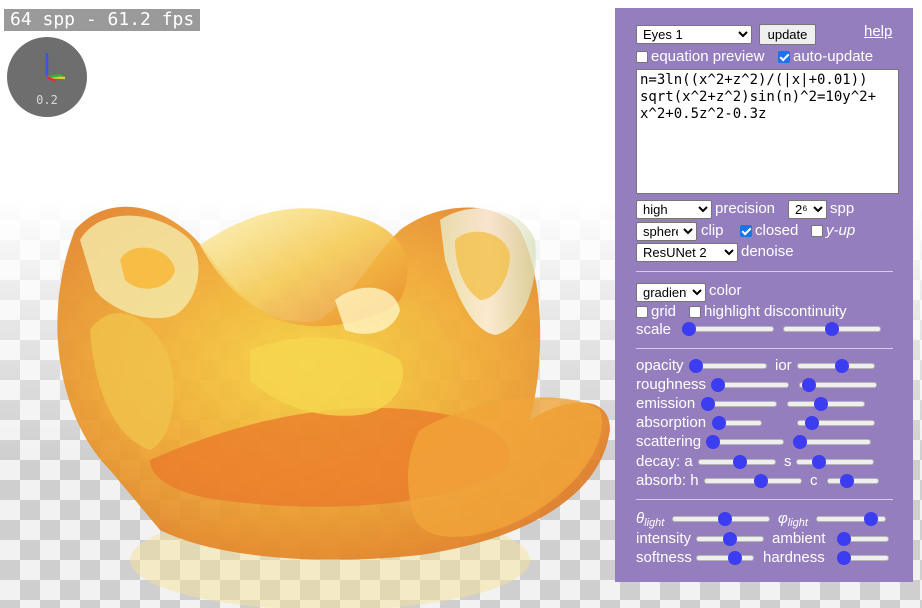 The width and height of the screenshot is (922, 608). I want to click on closed-checkbox, so click(746, 231).